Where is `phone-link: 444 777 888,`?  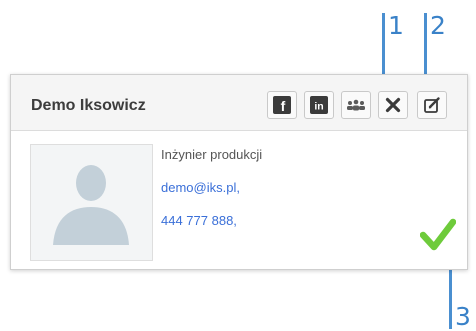
phone-link: 444 777 888, is located at coordinates (199, 220).